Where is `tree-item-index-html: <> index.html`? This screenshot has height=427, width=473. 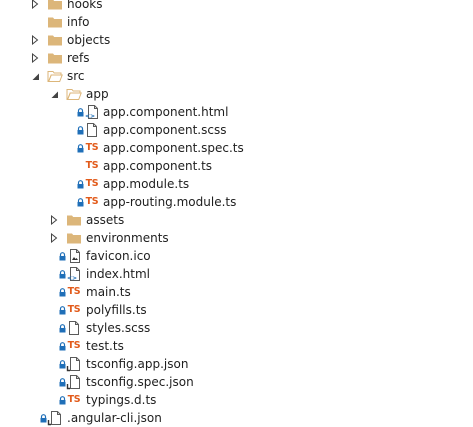
tree-item-index-html: <> index.html is located at coordinates (236, 274).